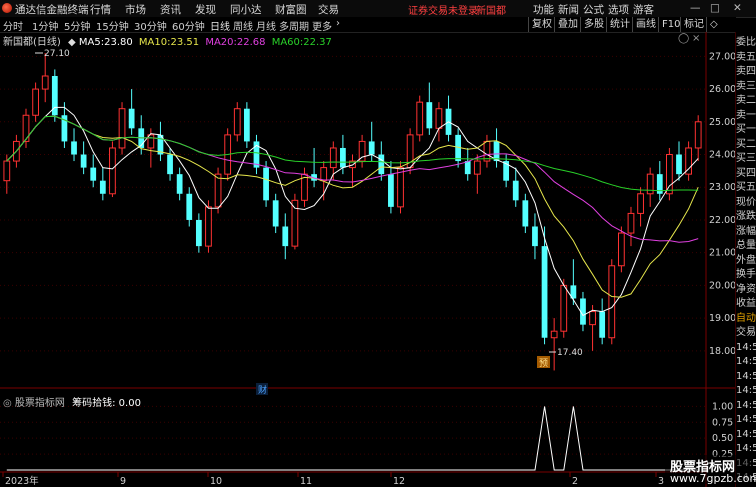 This screenshot has height=487, width=756. What do you see at coordinates (737, 8) in the screenshot?
I see `close-icon: ✕` at bounding box center [737, 8].